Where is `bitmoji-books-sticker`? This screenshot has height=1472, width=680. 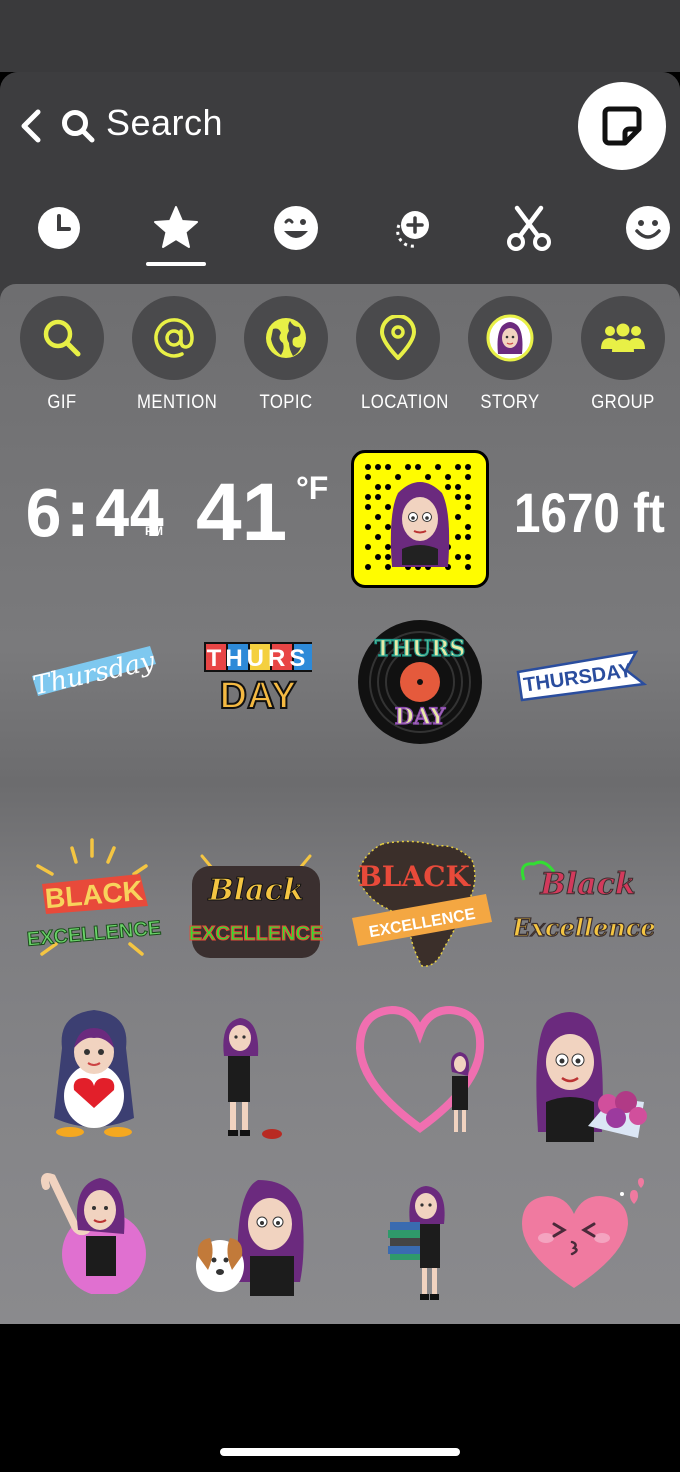
bitmoji-books-sticker is located at coordinates (422, 1244).